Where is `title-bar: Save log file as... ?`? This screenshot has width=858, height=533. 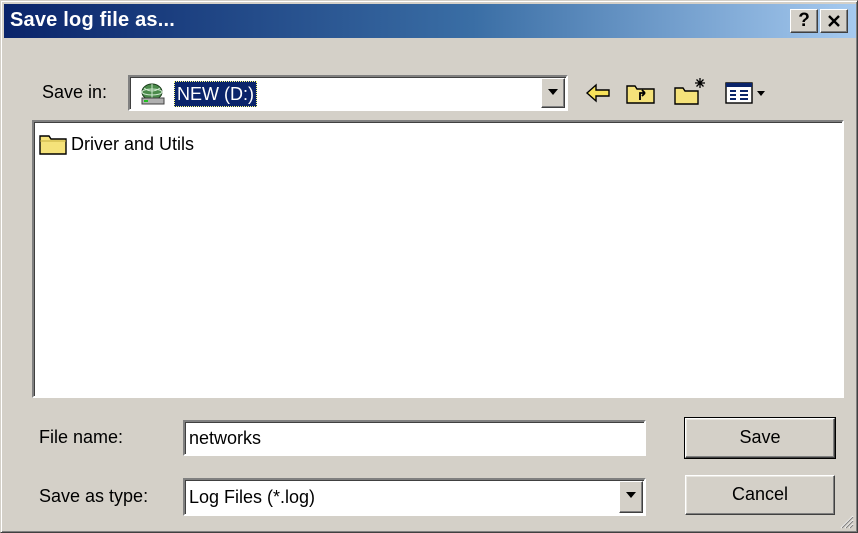 title-bar: Save log file as... ? is located at coordinates (430, 21).